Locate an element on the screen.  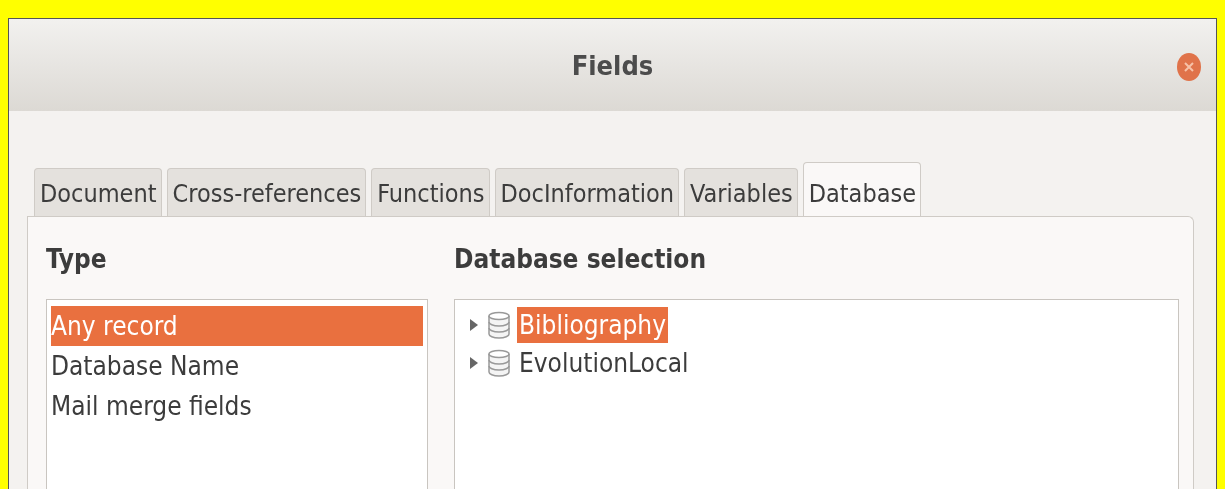
tab: DocInformation is located at coordinates (587, 192).